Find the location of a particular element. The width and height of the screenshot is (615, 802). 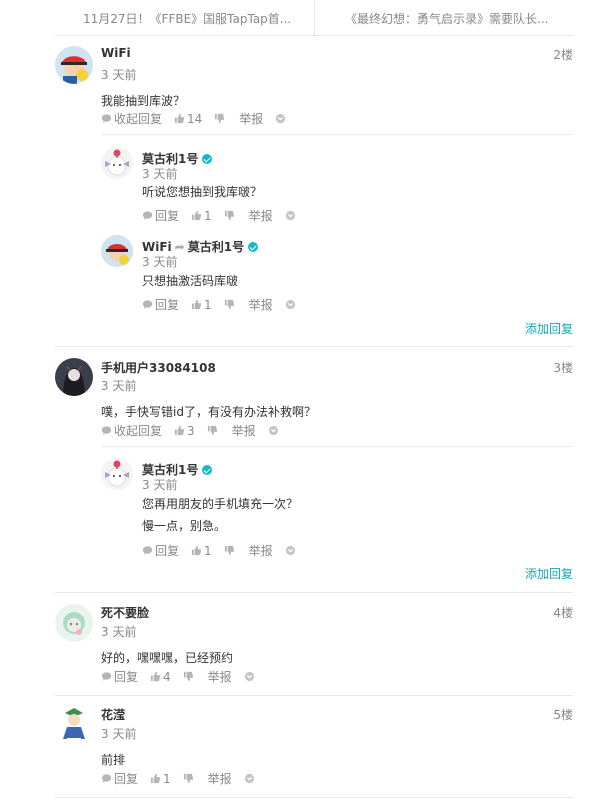

comment-text: 好的，嘿嘿嘿，已经预约 is located at coordinates (167, 658).